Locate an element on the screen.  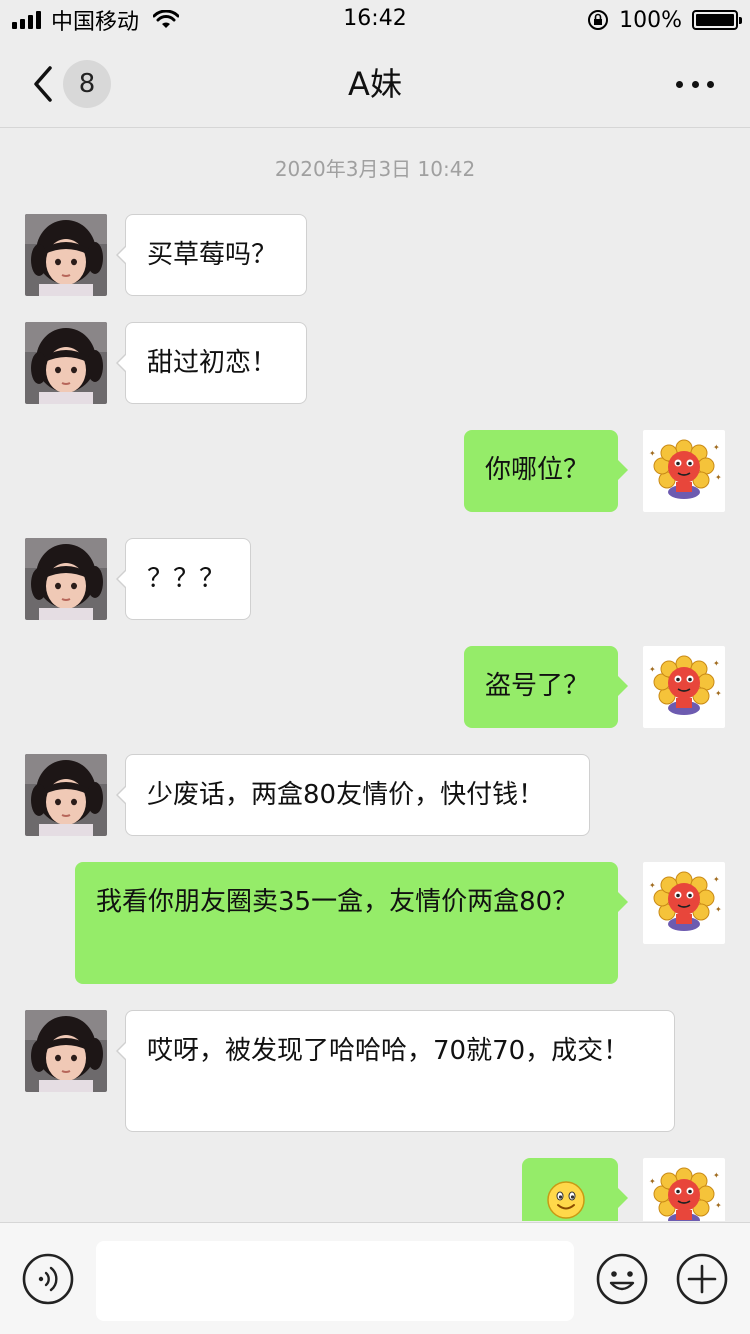
message-timestamp: 2020年3月3日 10:42 is located at coordinates (375, 169).